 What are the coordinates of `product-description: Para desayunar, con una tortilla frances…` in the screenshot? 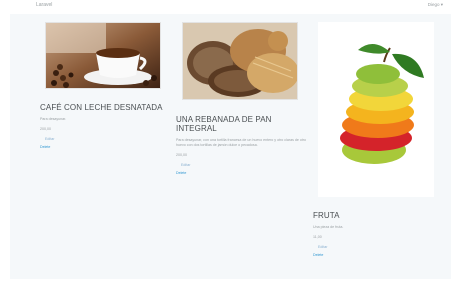 It's located at (241, 142).